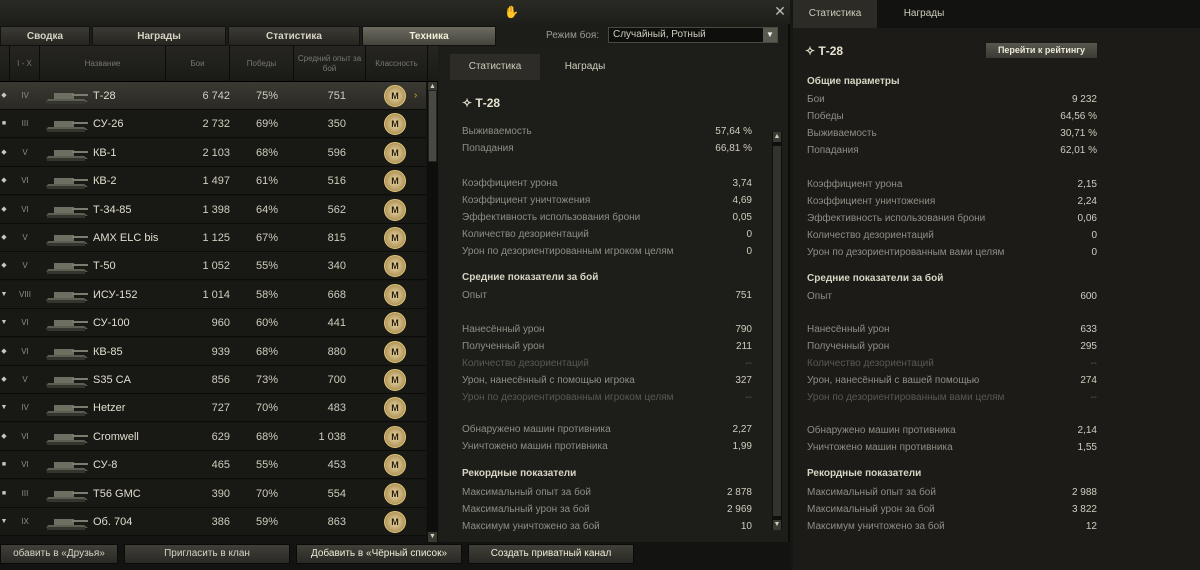 The width and height of the screenshot is (1200, 570). What do you see at coordinates (59, 554) in the screenshot?
I see `add-friend-button: обавить в «Друзья»` at bounding box center [59, 554].